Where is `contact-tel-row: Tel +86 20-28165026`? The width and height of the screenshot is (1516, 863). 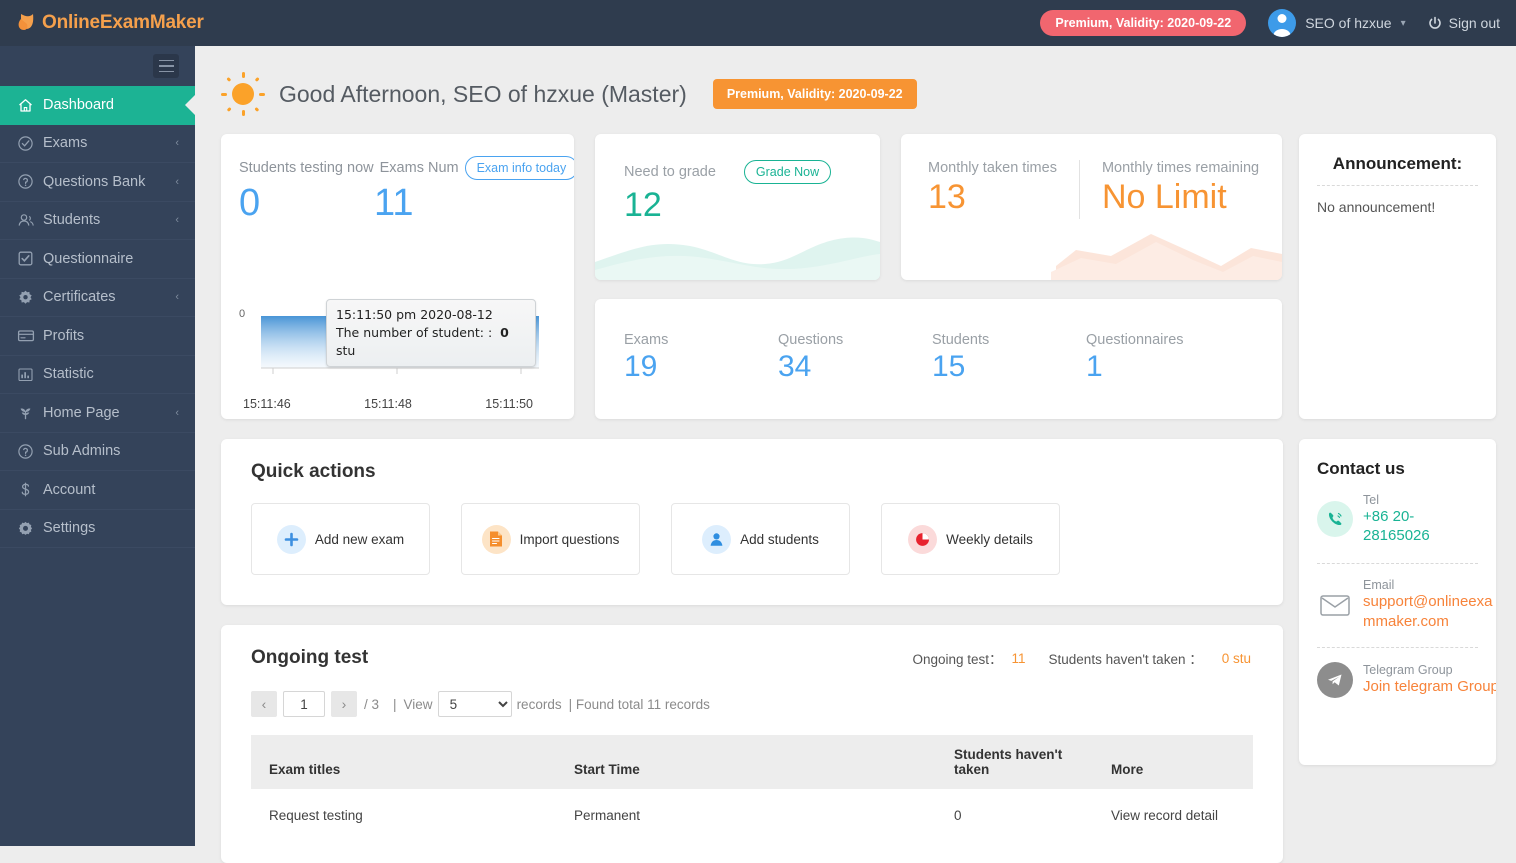 contact-tel-row: Tel +86 20-28165026 is located at coordinates (1397, 519).